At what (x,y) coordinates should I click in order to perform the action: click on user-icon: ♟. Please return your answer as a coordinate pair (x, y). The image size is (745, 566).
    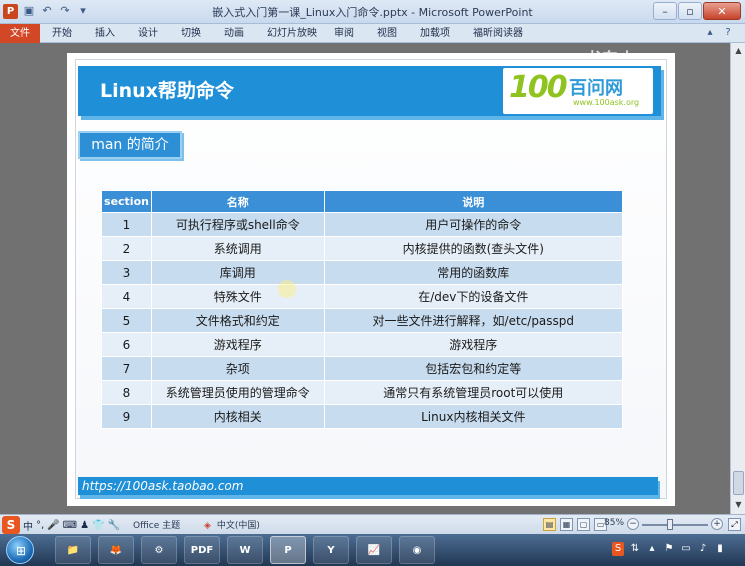
    Looking at the image, I should click on (84, 525).